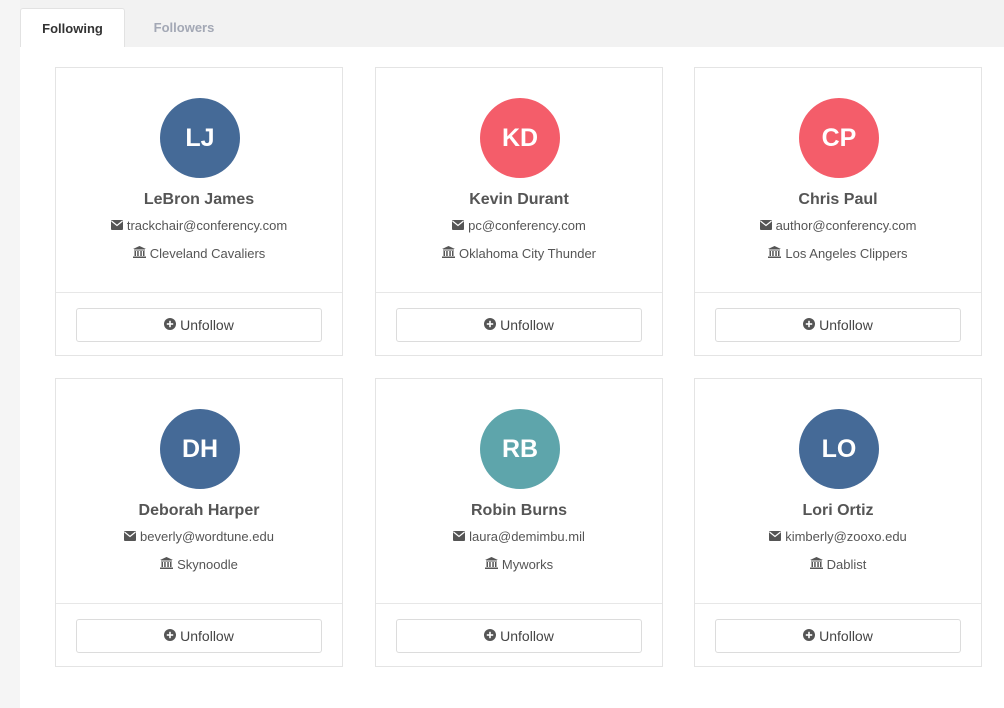 The image size is (1004, 708). I want to click on email-text: laura@demimbu.mil, so click(527, 536).